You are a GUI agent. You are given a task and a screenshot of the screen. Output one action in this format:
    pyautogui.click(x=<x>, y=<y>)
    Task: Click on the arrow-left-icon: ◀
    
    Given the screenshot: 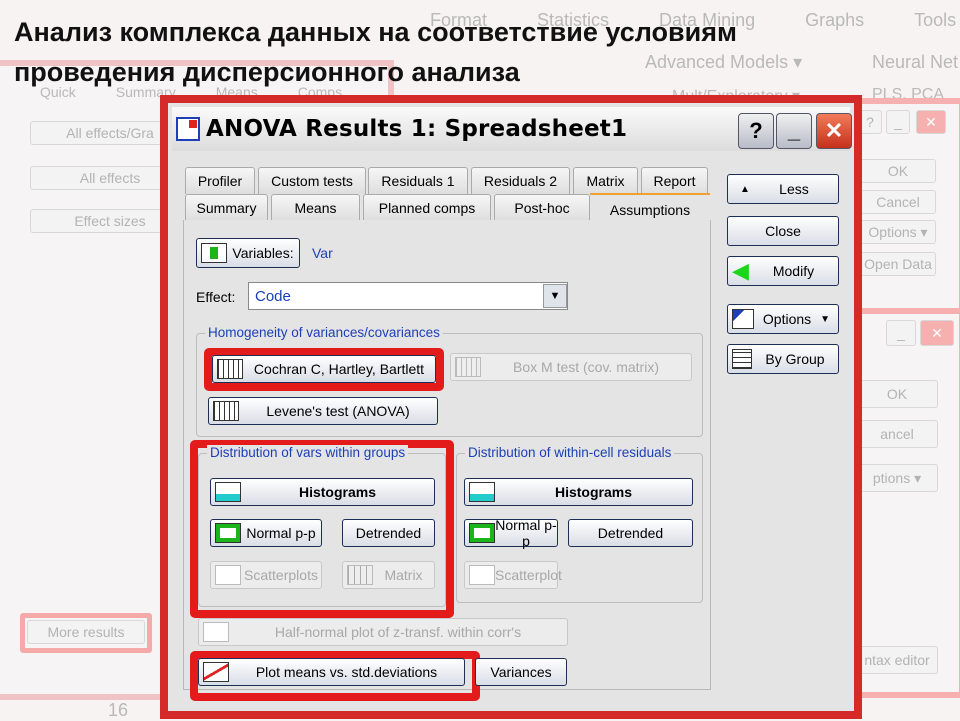 What is the action you would take?
    pyautogui.click(x=740, y=270)
    